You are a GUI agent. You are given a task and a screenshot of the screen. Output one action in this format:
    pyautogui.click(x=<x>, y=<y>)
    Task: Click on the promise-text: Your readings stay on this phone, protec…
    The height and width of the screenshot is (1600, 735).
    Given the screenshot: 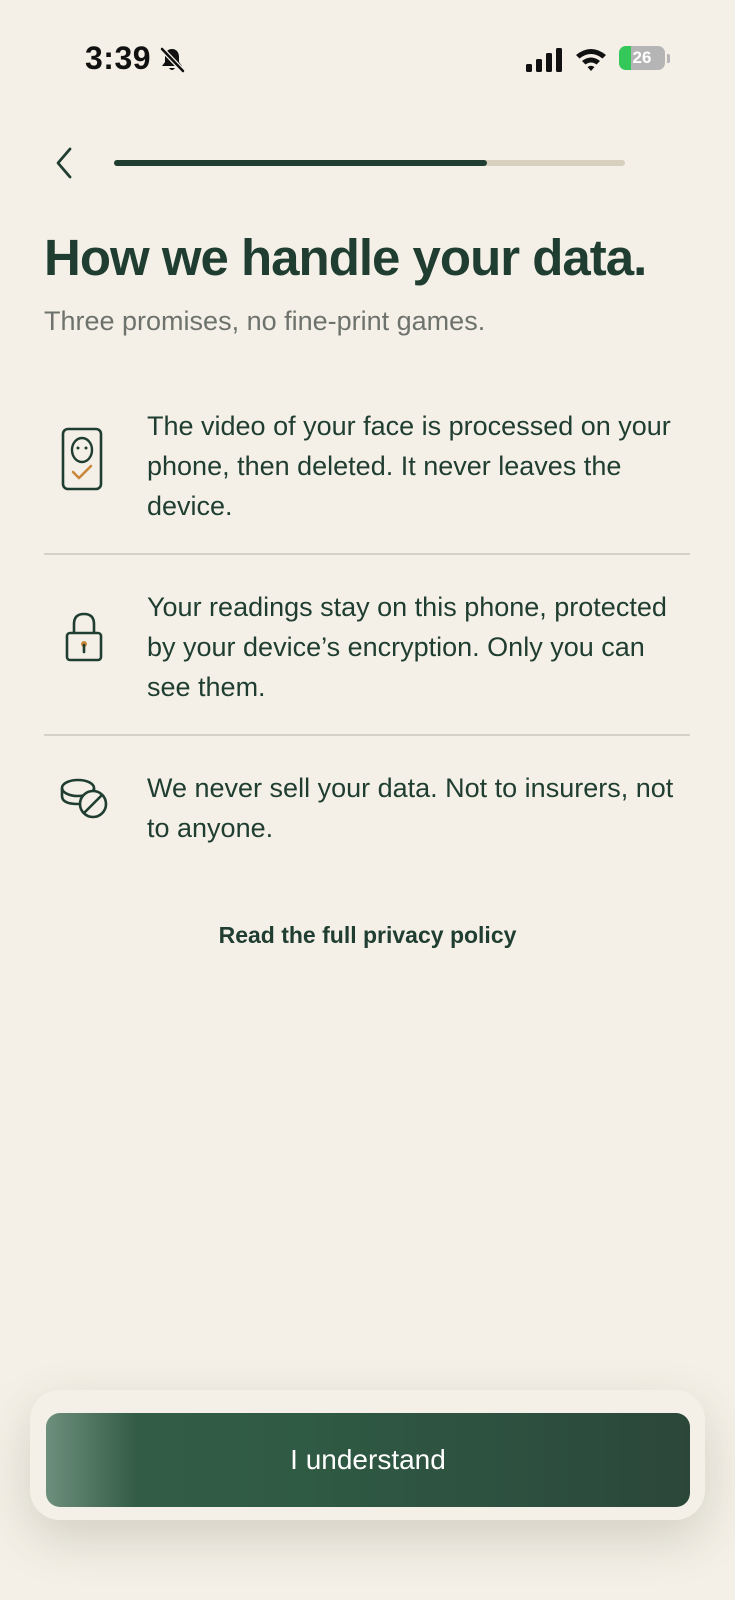 What is the action you would take?
    pyautogui.click(x=407, y=647)
    